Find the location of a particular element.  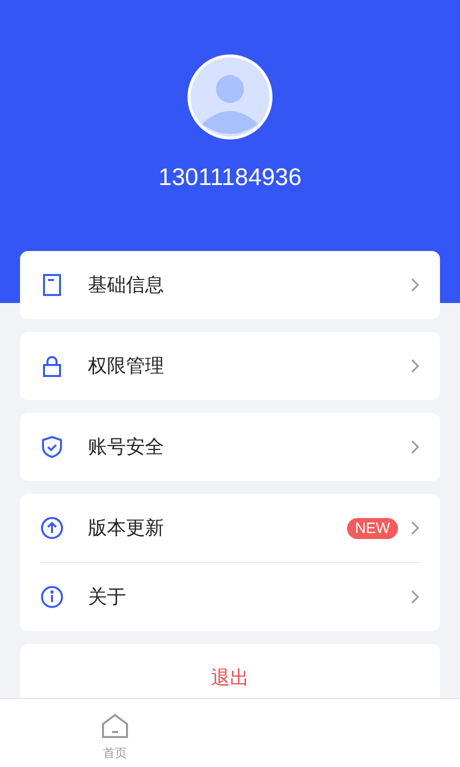

document-icon is located at coordinates (52, 285).